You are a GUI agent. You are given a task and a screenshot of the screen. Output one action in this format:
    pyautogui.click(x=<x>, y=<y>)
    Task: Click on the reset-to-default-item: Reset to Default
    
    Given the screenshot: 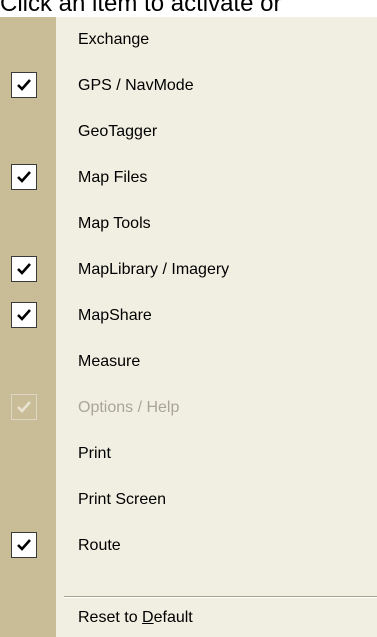 What is the action you would take?
    pyautogui.click(x=188, y=618)
    